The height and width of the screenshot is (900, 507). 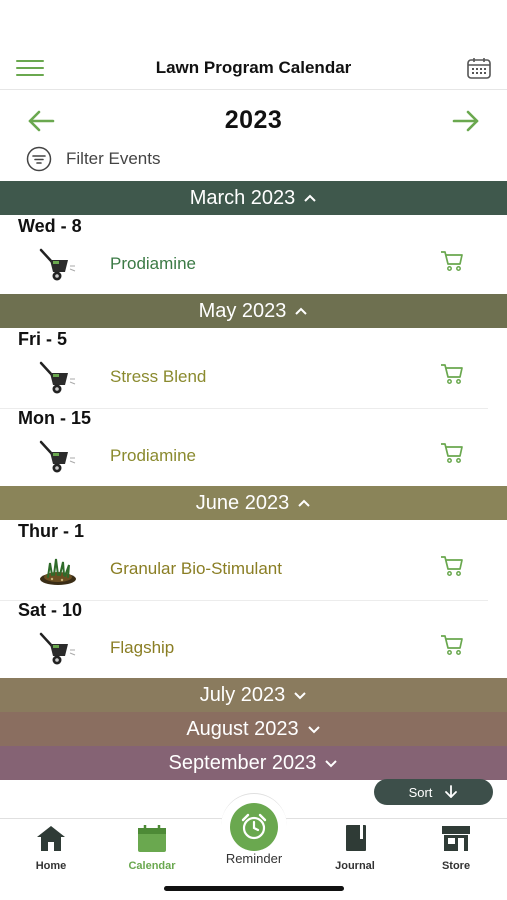 What do you see at coordinates (58, 571) in the screenshot?
I see `soil-grass-icon` at bounding box center [58, 571].